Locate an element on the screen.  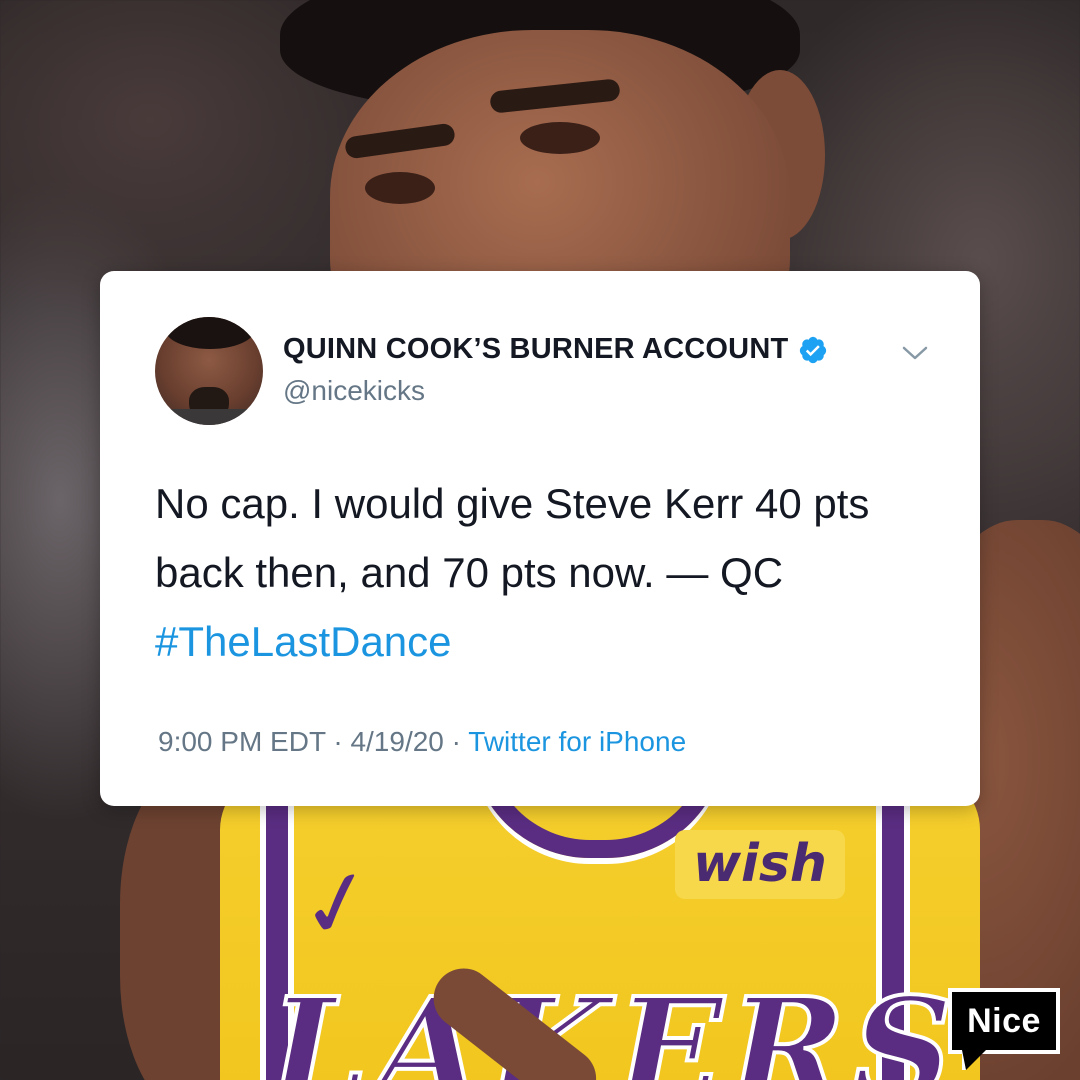
verified-badge-icon is located at coordinates (813, 349).